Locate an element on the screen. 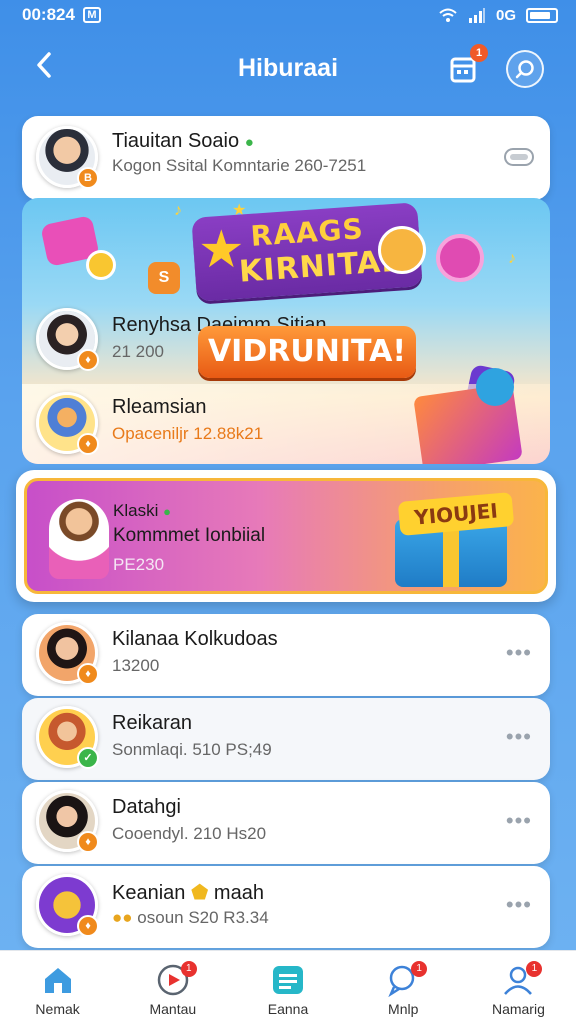  item-subtitle: 21 200 is located at coordinates (138, 351).